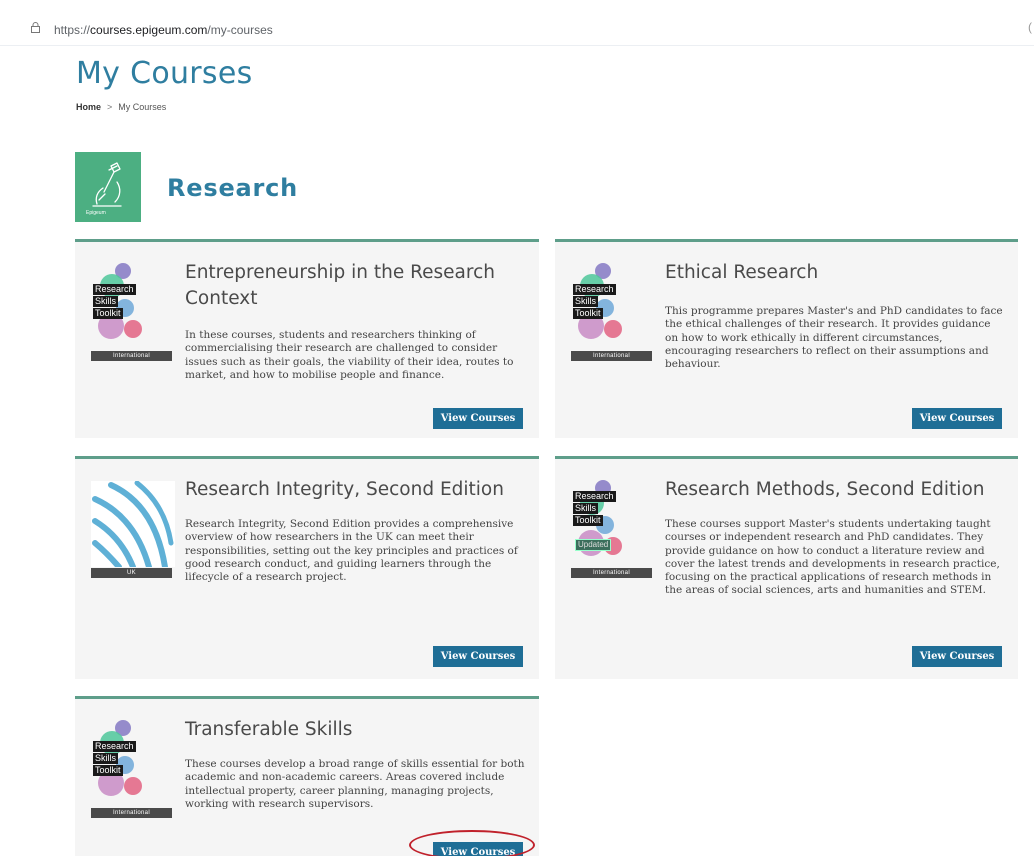  What do you see at coordinates (96, 213) in the screenshot?
I see `svg-text: Epigeum` at bounding box center [96, 213].